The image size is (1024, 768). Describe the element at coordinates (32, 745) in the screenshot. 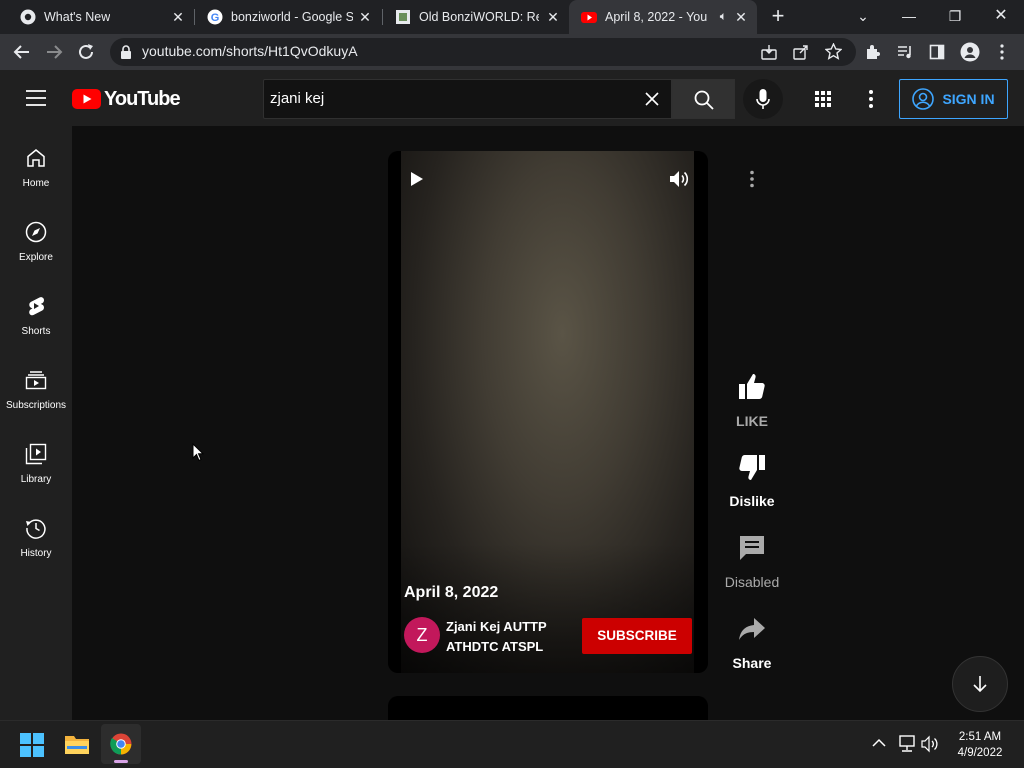

I see `windows-start-icon` at that location.